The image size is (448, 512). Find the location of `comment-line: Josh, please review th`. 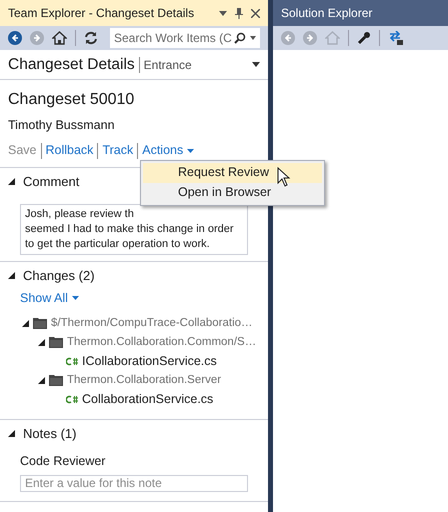

comment-line: Josh, please review th is located at coordinates (79, 214).